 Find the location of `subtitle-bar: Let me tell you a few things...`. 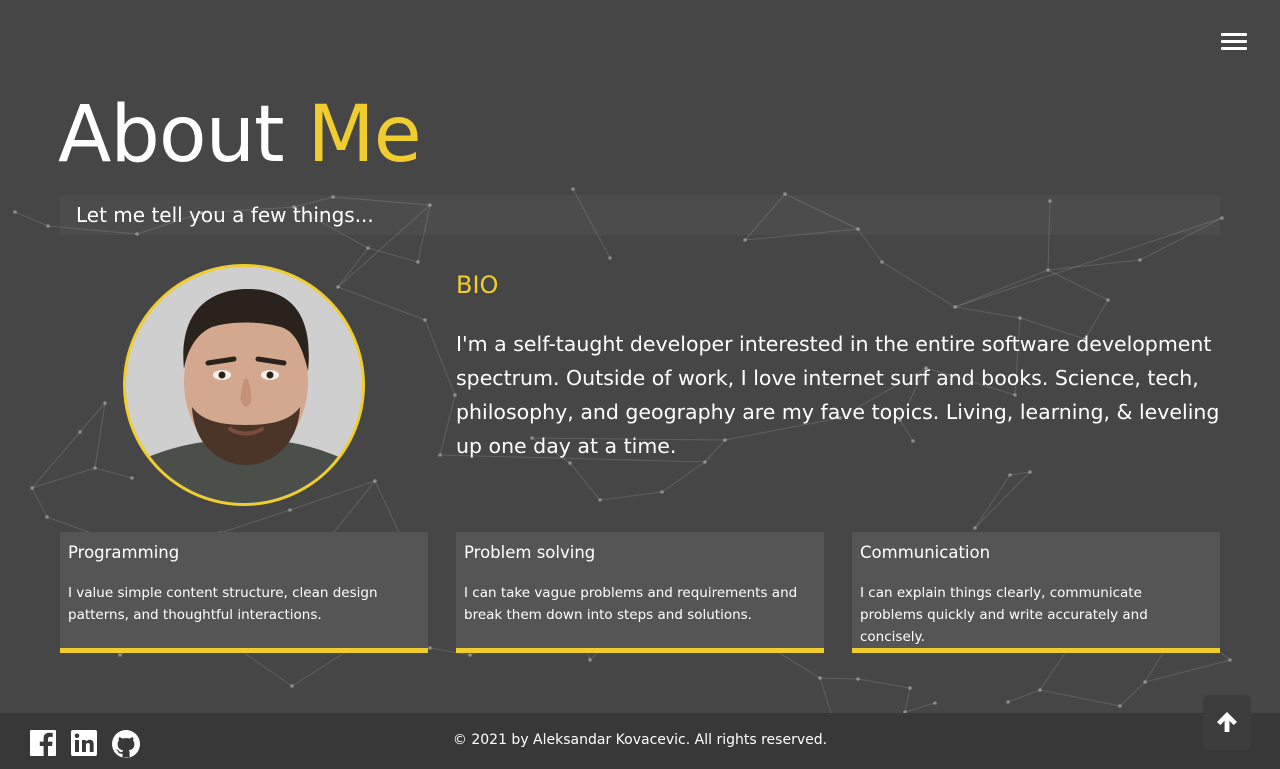

subtitle-bar: Let me tell you a few things... is located at coordinates (640, 215).